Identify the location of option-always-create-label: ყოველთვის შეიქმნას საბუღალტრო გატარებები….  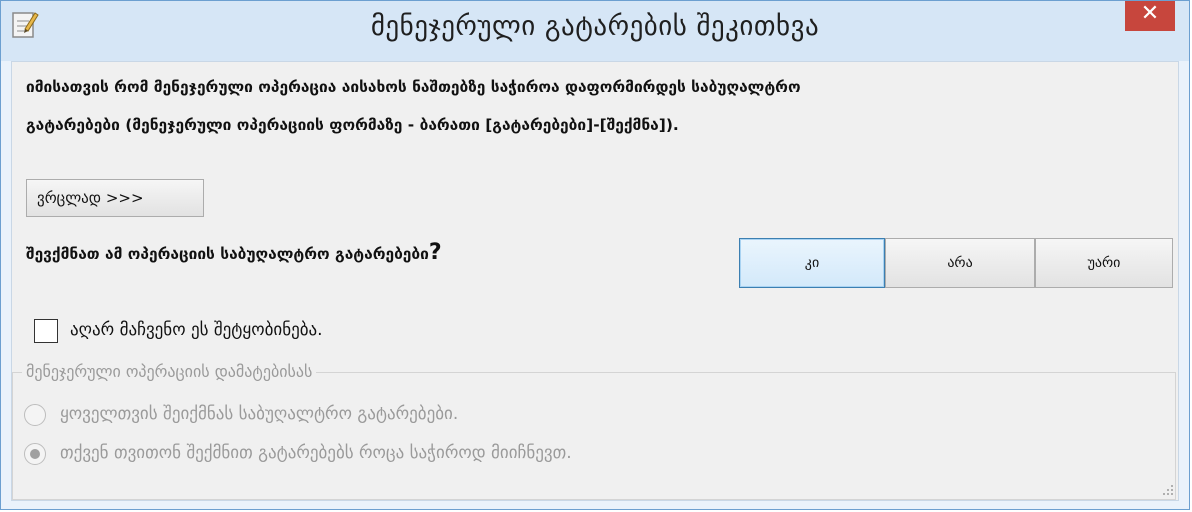
(259, 414).